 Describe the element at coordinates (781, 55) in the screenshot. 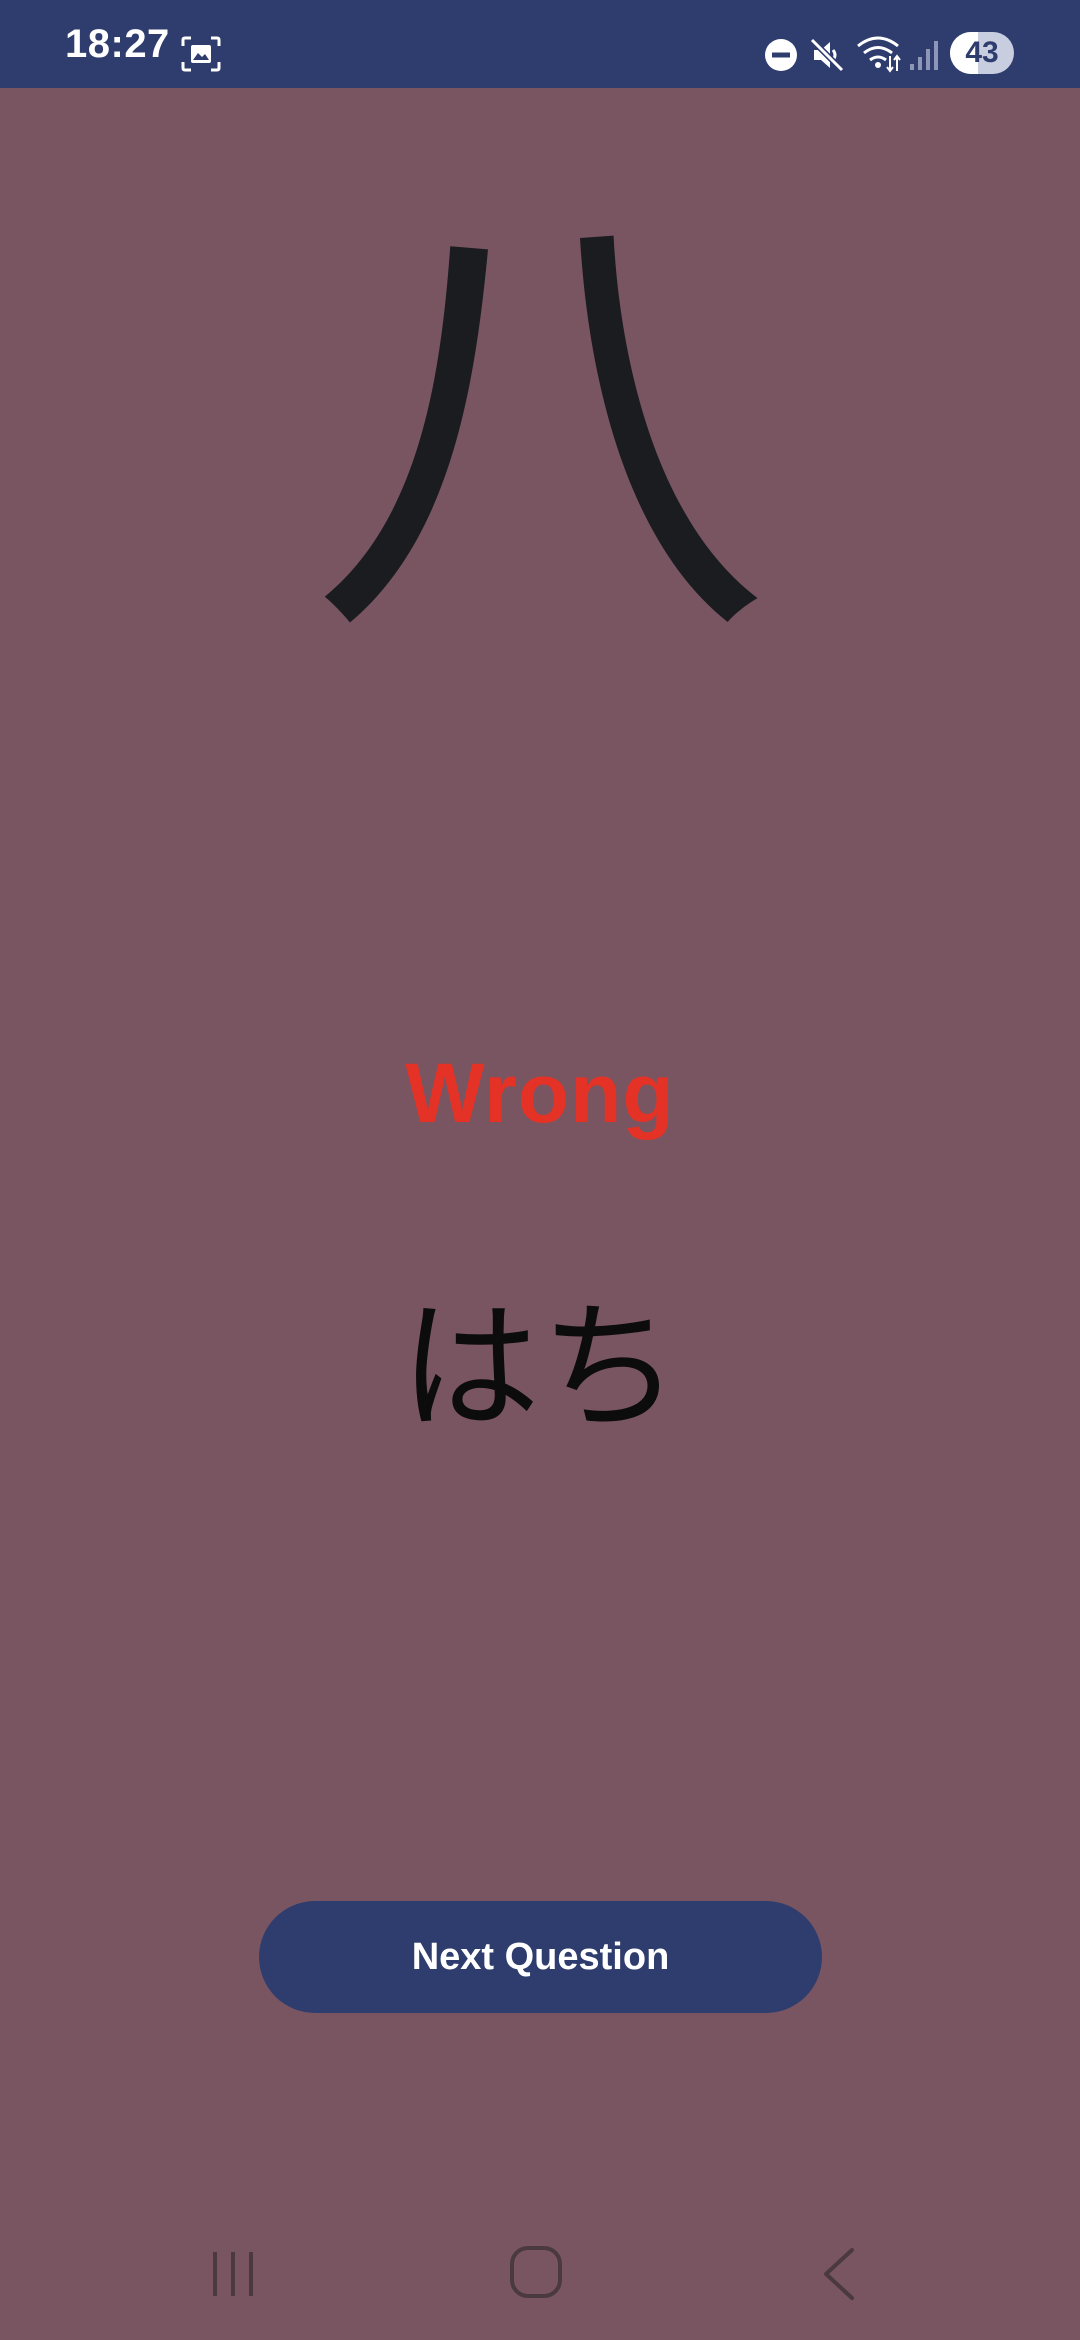

I see `do-not-disturb-icon` at that location.